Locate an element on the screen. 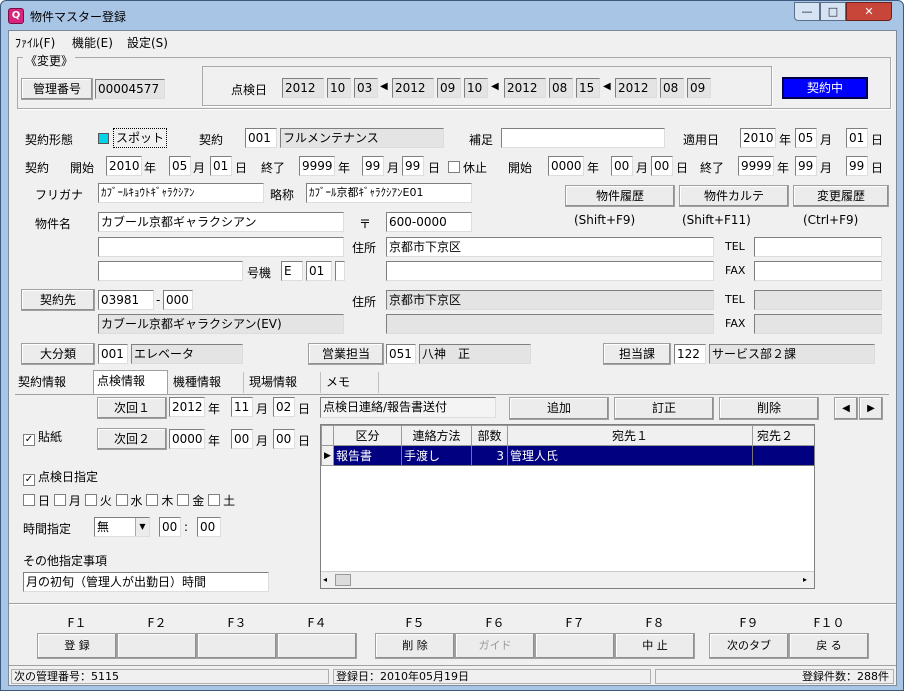  day-mon: 月 is located at coordinates (67, 501).